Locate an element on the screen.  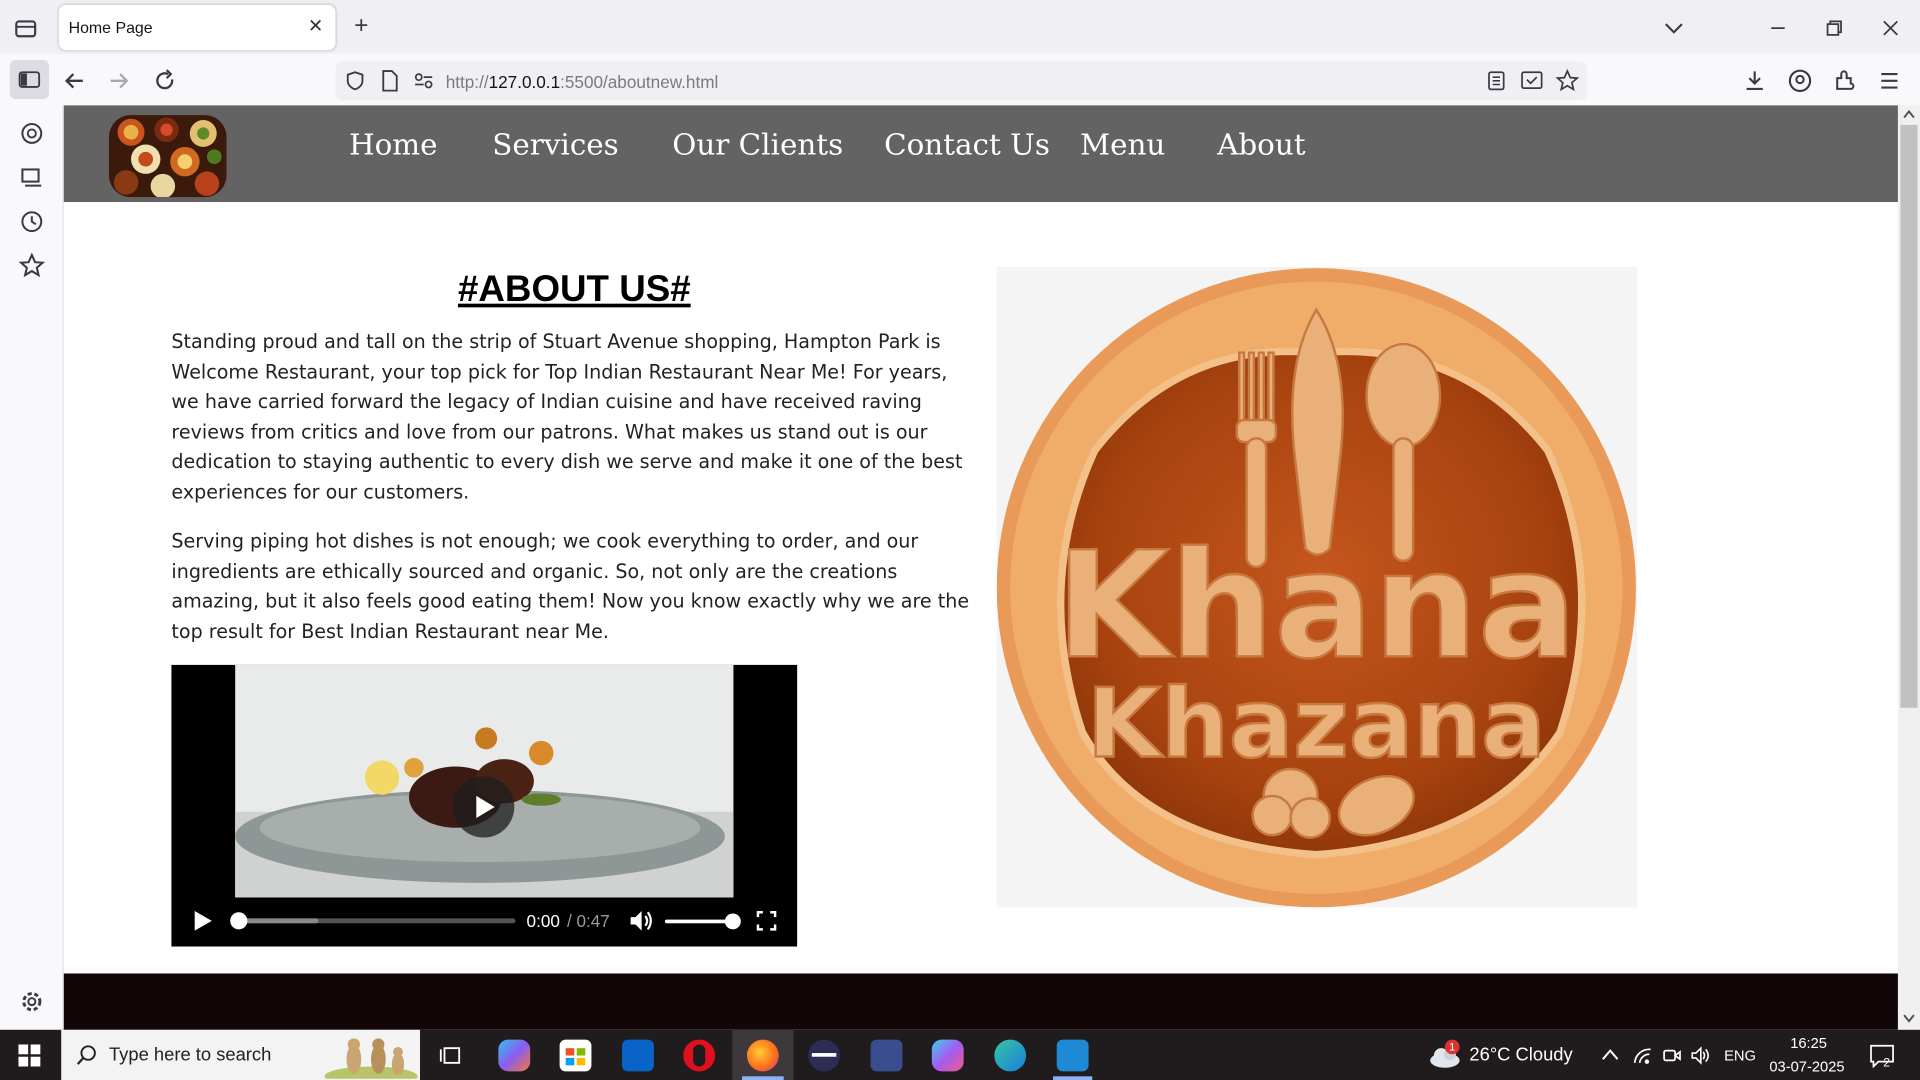
new-tab-button: + is located at coordinates (361, 26).